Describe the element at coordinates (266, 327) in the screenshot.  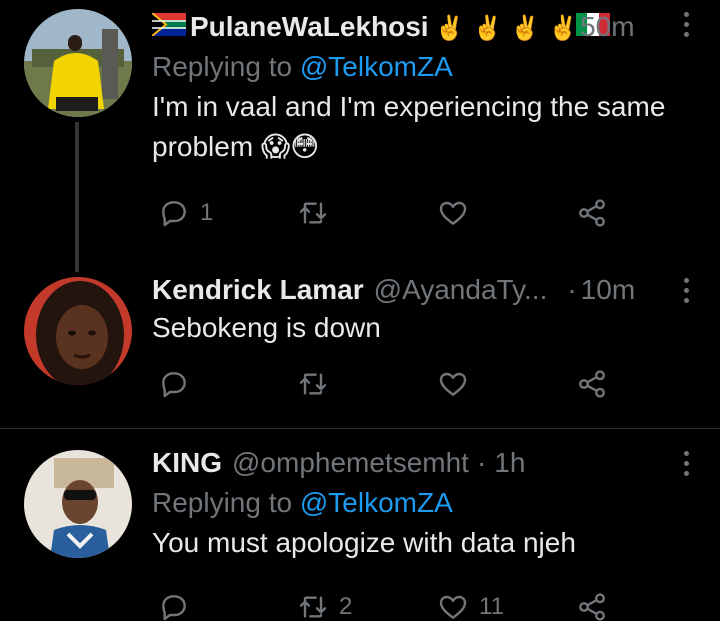
I see `tweet-text: Sebokeng is down` at that location.